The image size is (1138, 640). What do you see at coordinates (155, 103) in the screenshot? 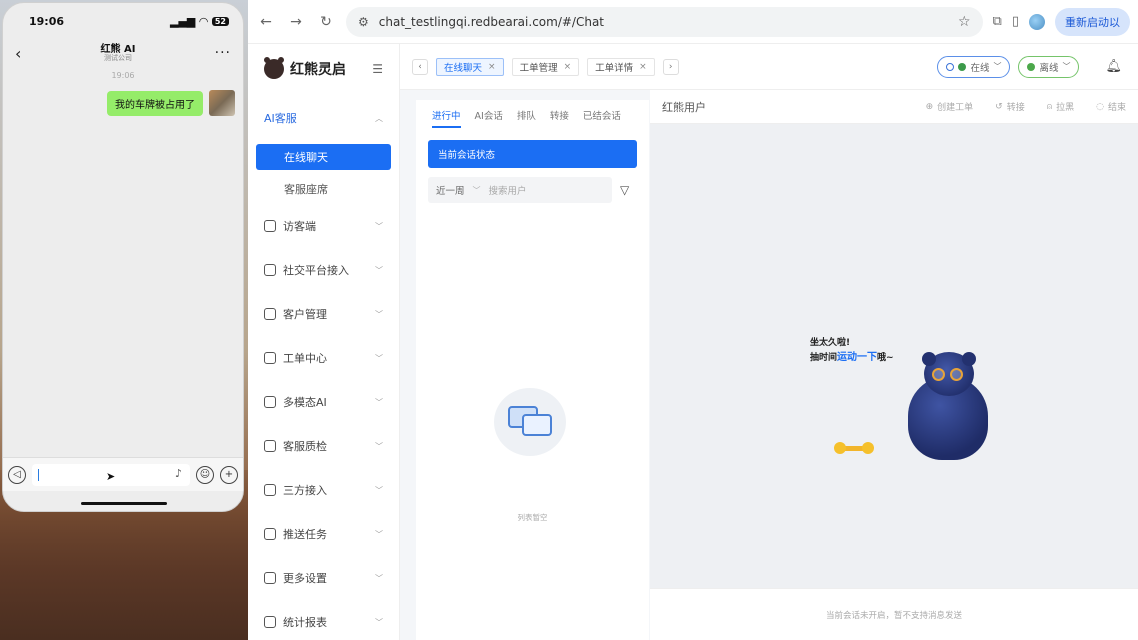
I see `sent-message: 我的车牌被占用了` at bounding box center [155, 103].